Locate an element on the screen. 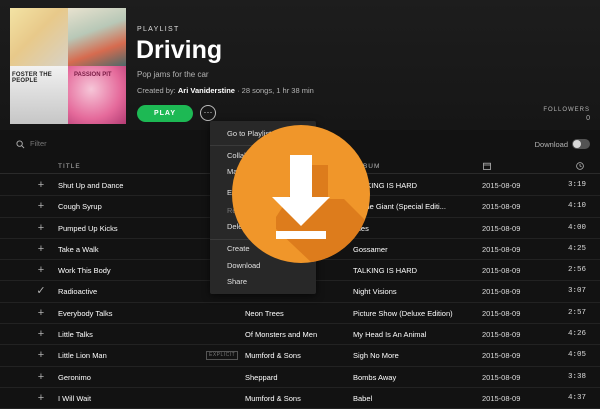  download-overlay-badge is located at coordinates (301, 194).